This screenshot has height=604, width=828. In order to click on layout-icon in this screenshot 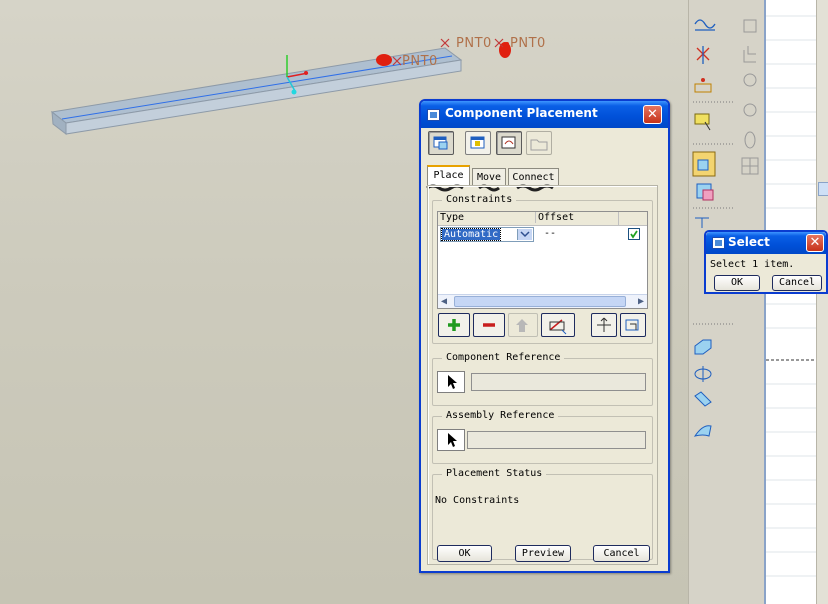, I will do `click(749, 54)`.